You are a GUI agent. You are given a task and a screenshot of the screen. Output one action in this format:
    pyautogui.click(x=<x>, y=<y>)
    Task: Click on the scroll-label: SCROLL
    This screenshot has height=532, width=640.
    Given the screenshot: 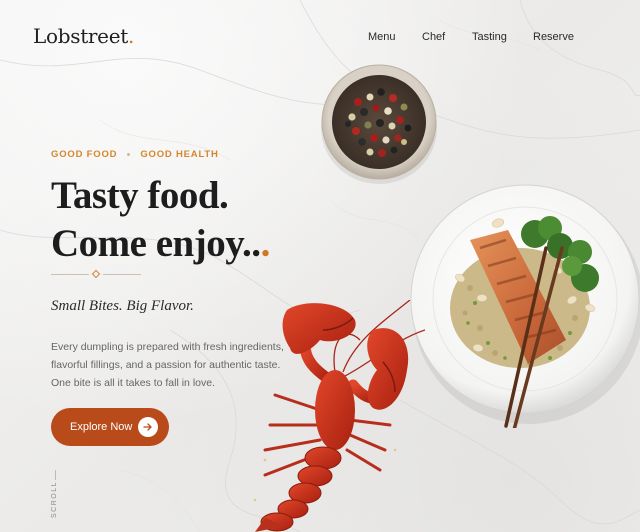 What is the action you would take?
    pyautogui.click(x=55, y=499)
    